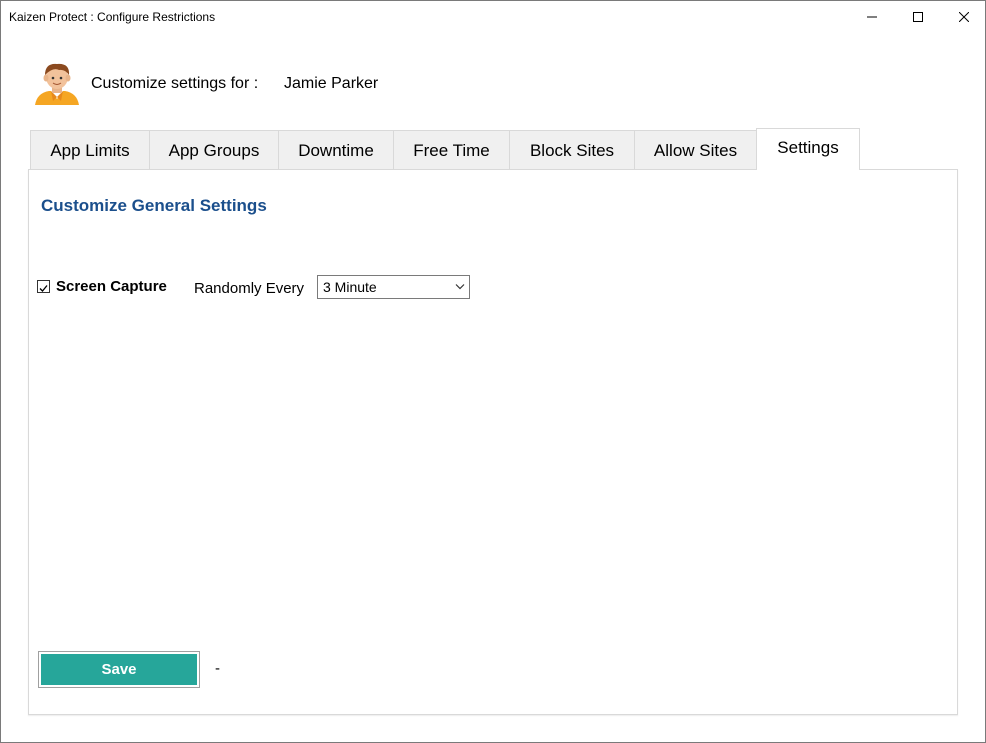  Describe the element at coordinates (460, 287) in the screenshot. I see `chevron-down-icon` at that location.